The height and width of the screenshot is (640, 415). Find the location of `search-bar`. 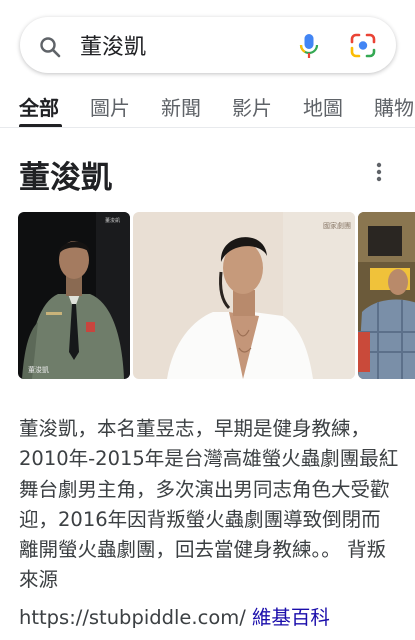

search-bar is located at coordinates (208, 45).